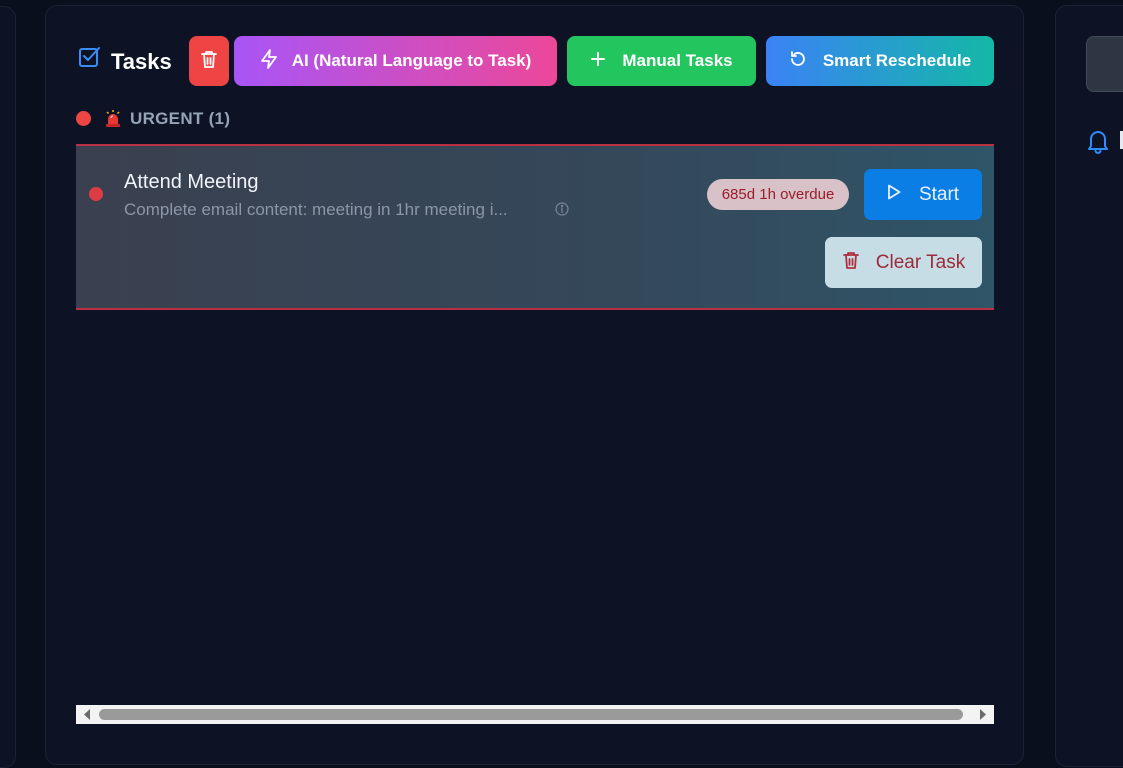 This screenshot has width=1123, height=768. Describe the element at coordinates (96, 194) in the screenshot. I see `task-priority-dot` at that location.